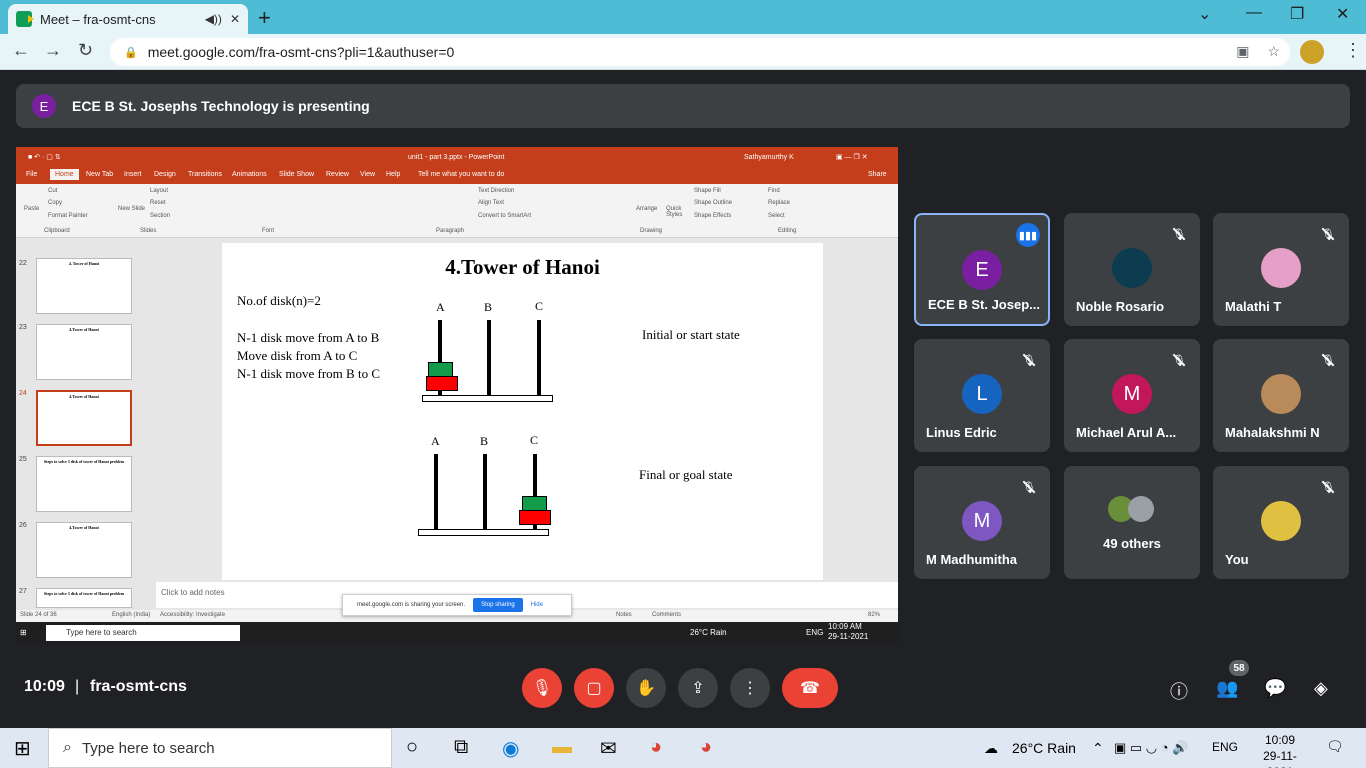 Image resolution: width=1366 pixels, height=768 pixels. I want to click on ribbon-shape-fill: Shape Fill, so click(707, 191).